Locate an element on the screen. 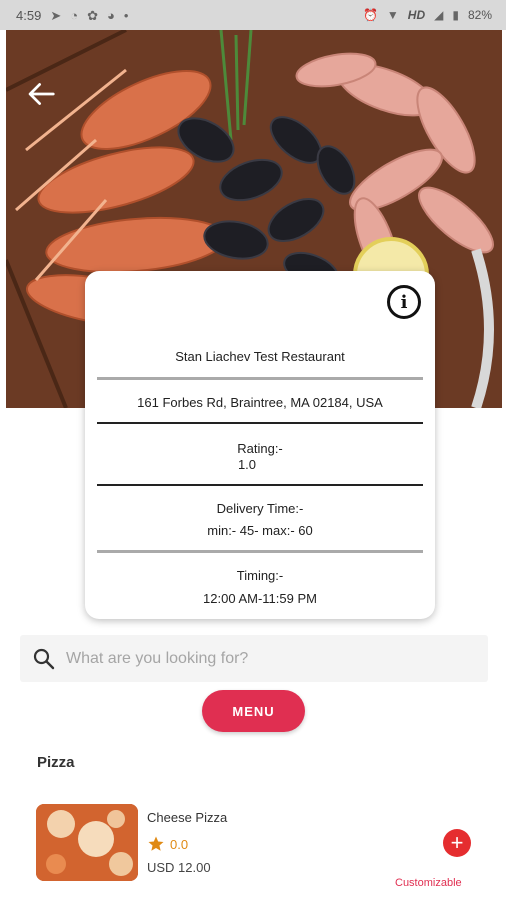 The image size is (506, 900). rating-value: 1.0 is located at coordinates (247, 464).